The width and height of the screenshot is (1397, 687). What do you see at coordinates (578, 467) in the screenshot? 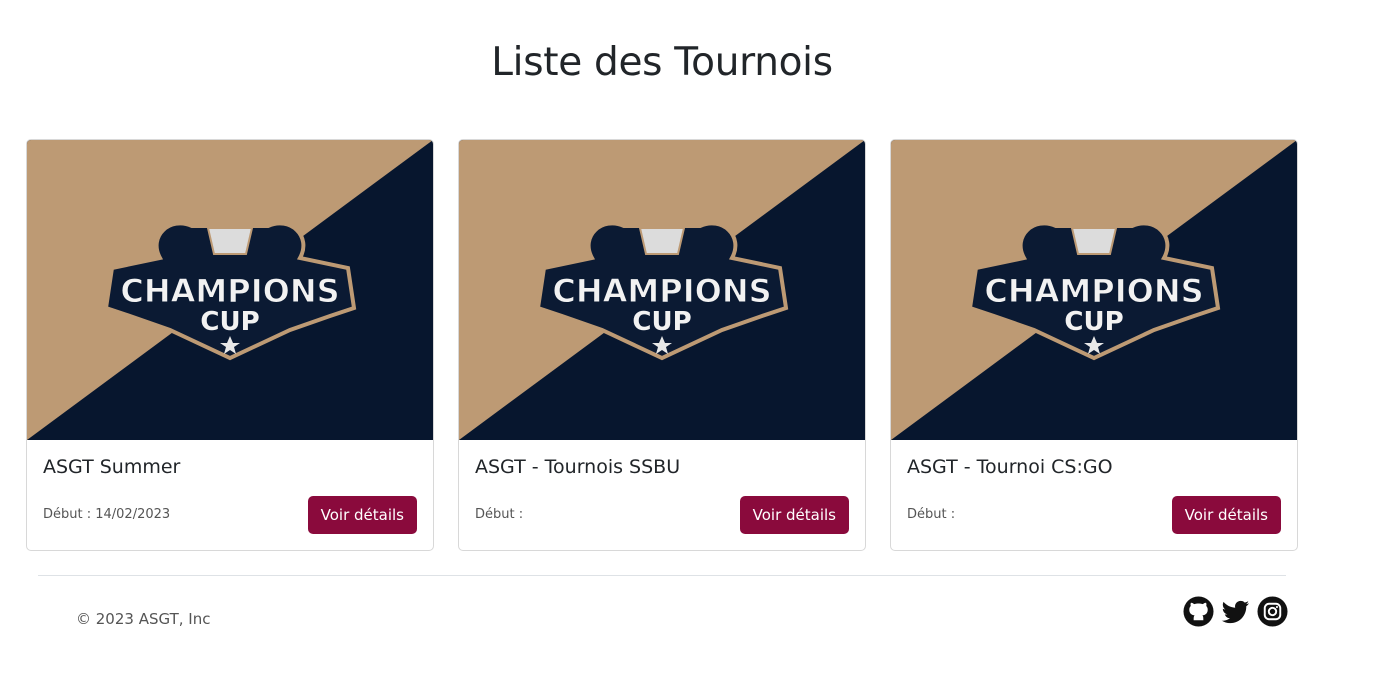
I see `tournament-name: ASGT - Tournois SSBU` at bounding box center [578, 467].